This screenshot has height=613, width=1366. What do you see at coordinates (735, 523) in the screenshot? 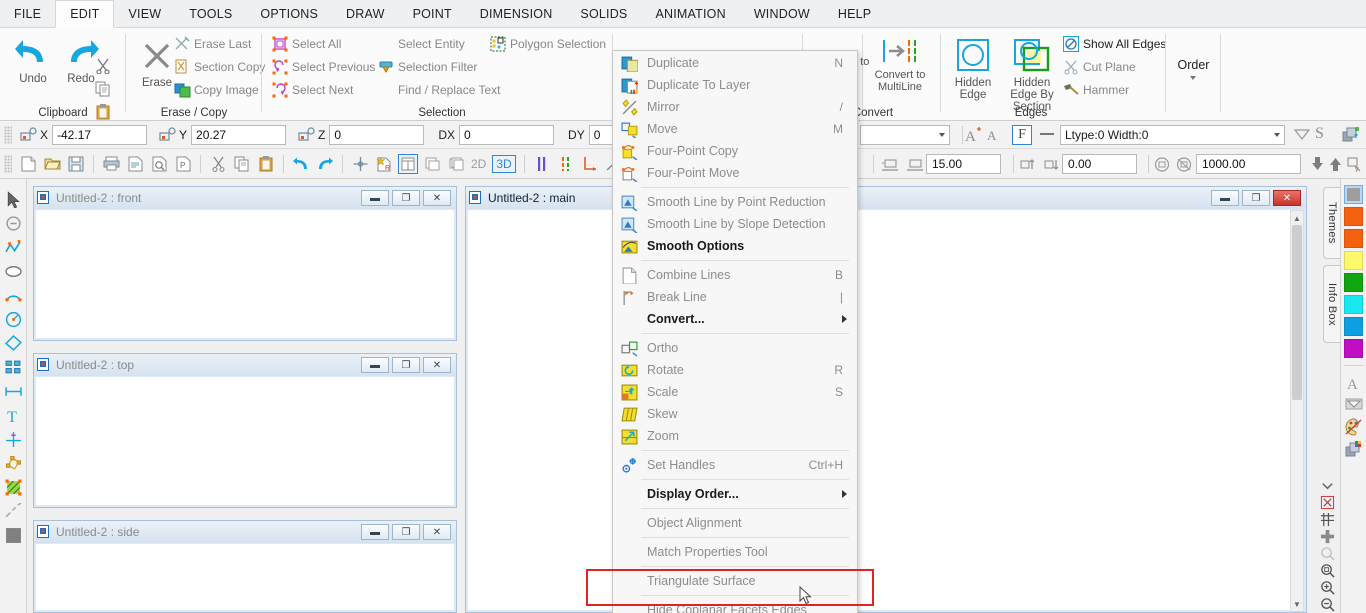
I see `menu-item-object-alignment: Object Alignment` at bounding box center [735, 523].